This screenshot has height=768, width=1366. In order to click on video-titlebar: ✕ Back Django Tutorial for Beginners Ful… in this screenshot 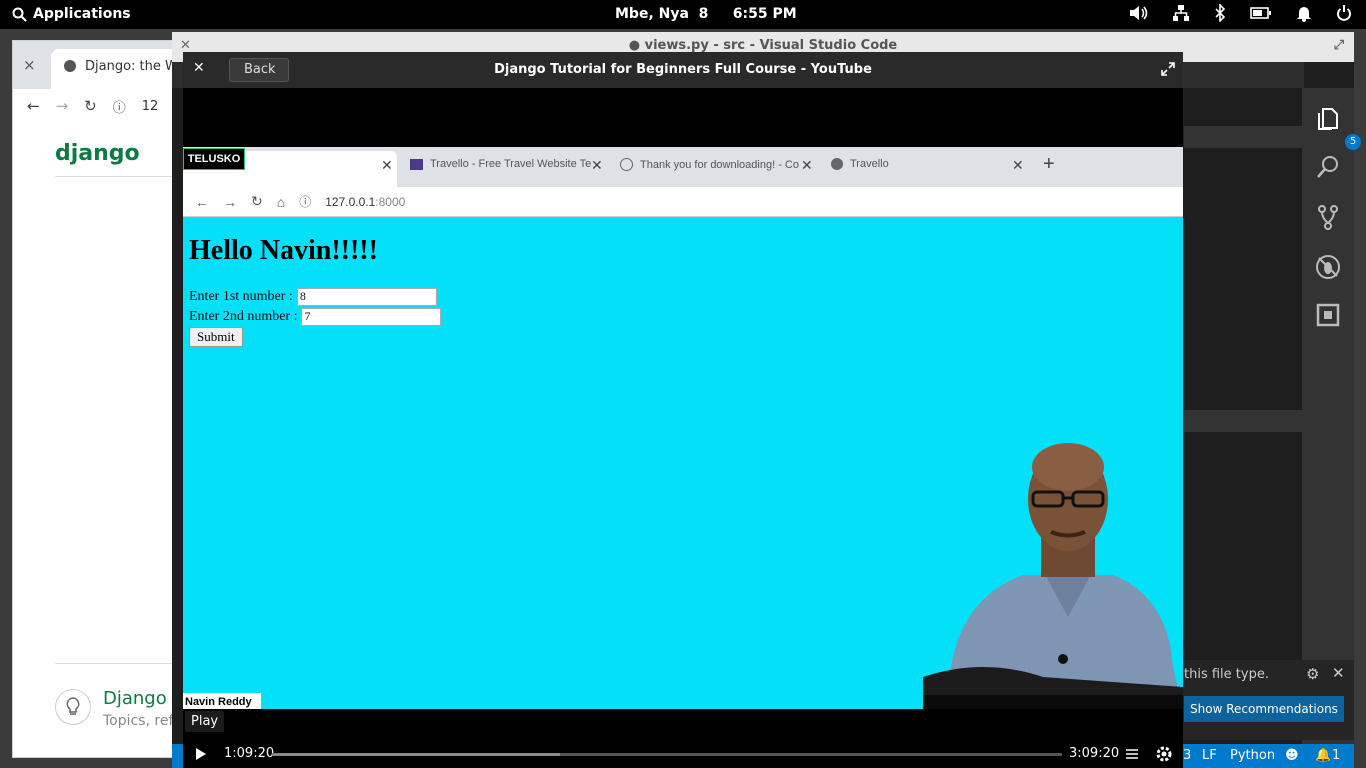, I will do `click(683, 70)`.